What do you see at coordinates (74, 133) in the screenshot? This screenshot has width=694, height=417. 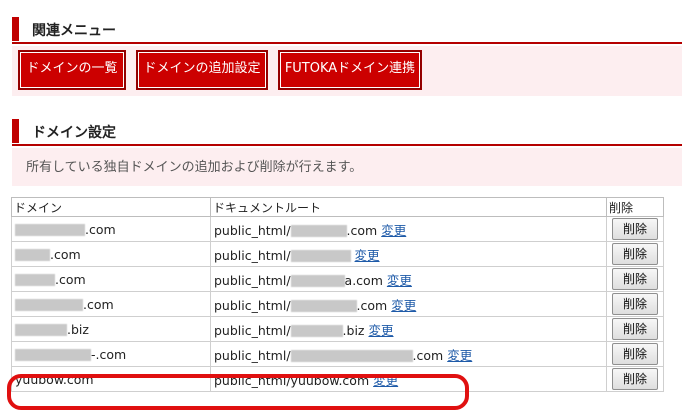 I see `domain-settings-title: ドメイン設定` at bounding box center [74, 133].